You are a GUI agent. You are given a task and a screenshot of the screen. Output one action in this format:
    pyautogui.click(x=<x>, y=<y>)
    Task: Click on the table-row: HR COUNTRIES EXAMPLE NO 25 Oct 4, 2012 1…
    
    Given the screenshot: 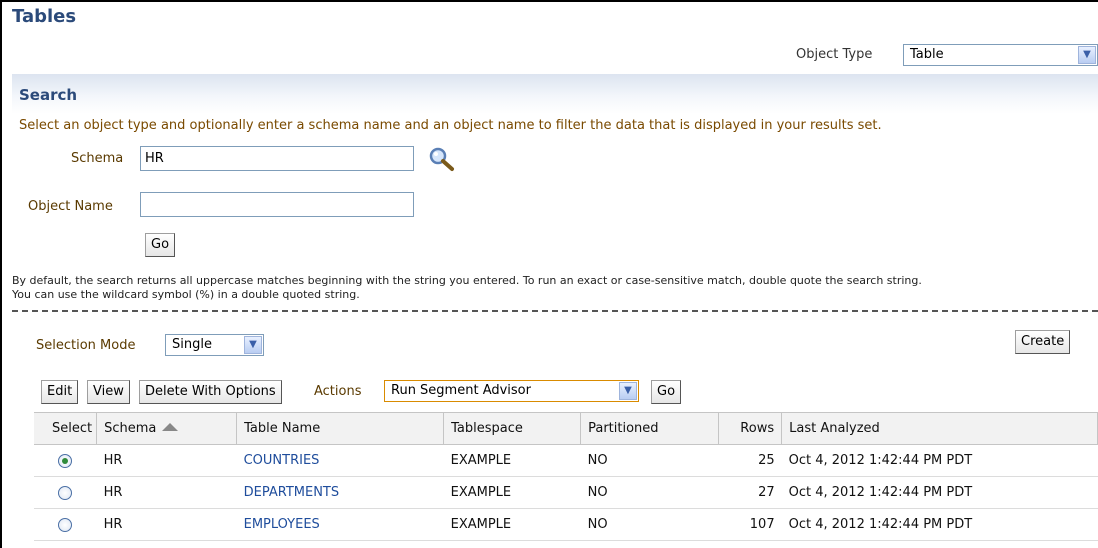 What is the action you would take?
    pyautogui.click(x=566, y=460)
    